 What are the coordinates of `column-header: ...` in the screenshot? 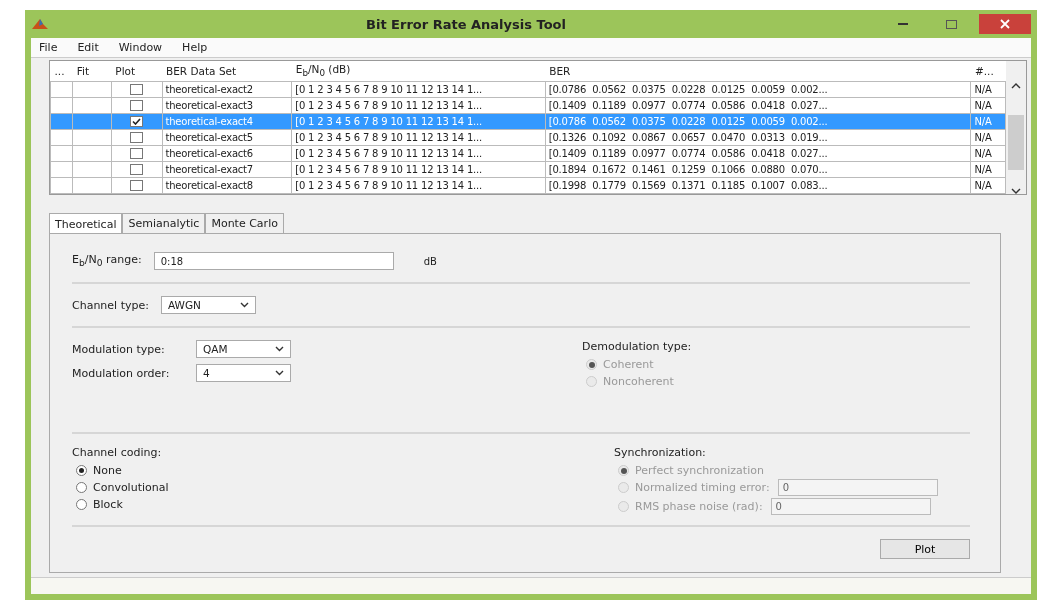 It's located at (59, 71).